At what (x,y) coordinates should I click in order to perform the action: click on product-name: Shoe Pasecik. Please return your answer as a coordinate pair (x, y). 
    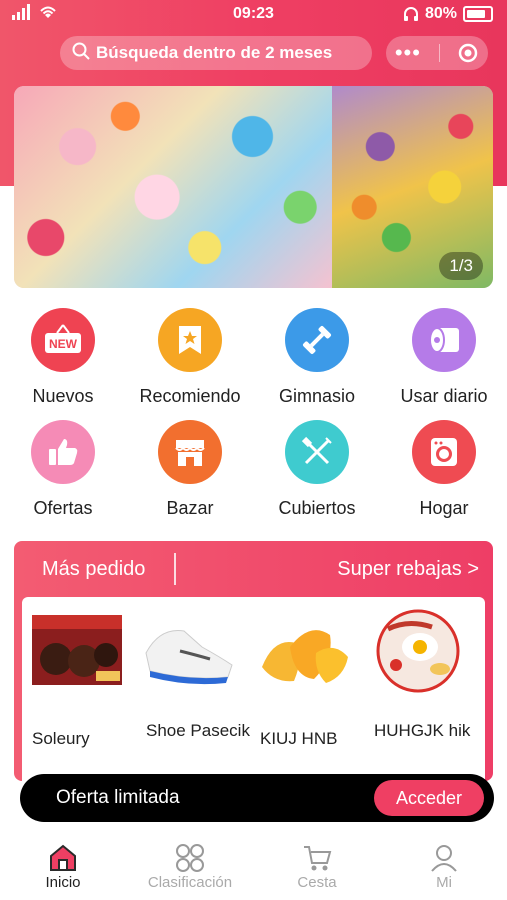
    Looking at the image, I should click on (198, 730).